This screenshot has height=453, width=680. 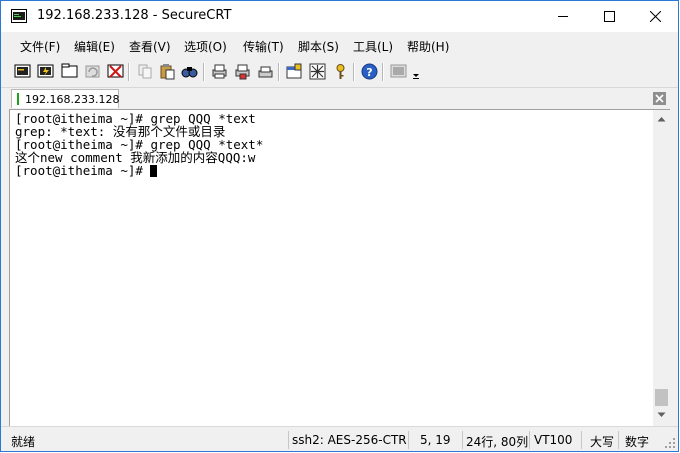 I want to click on scroll-thumb, so click(x=661, y=397).